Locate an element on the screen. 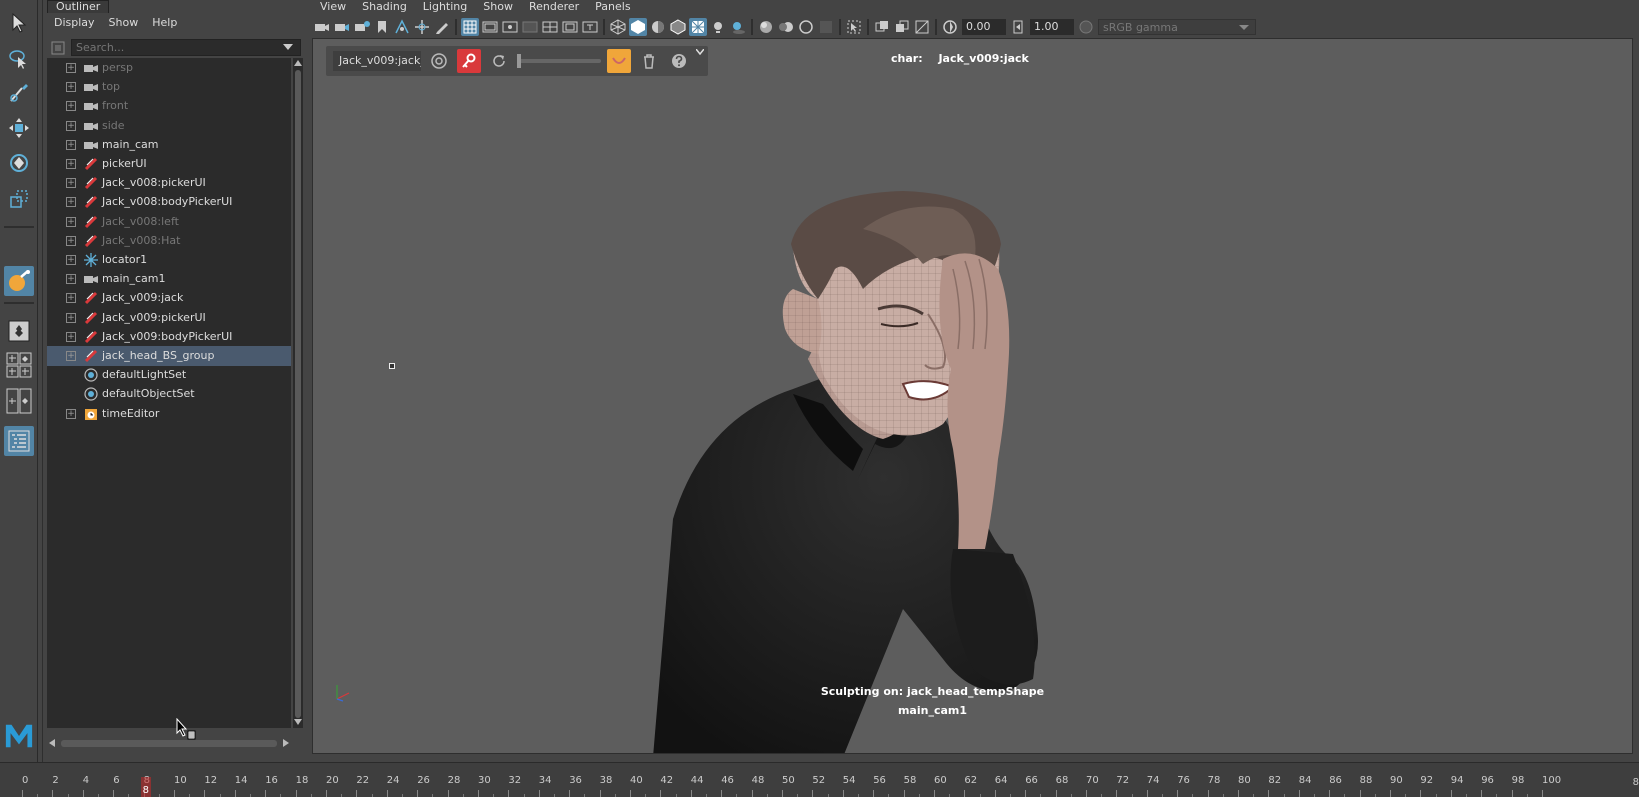  delete-icon is located at coordinates (649, 61).